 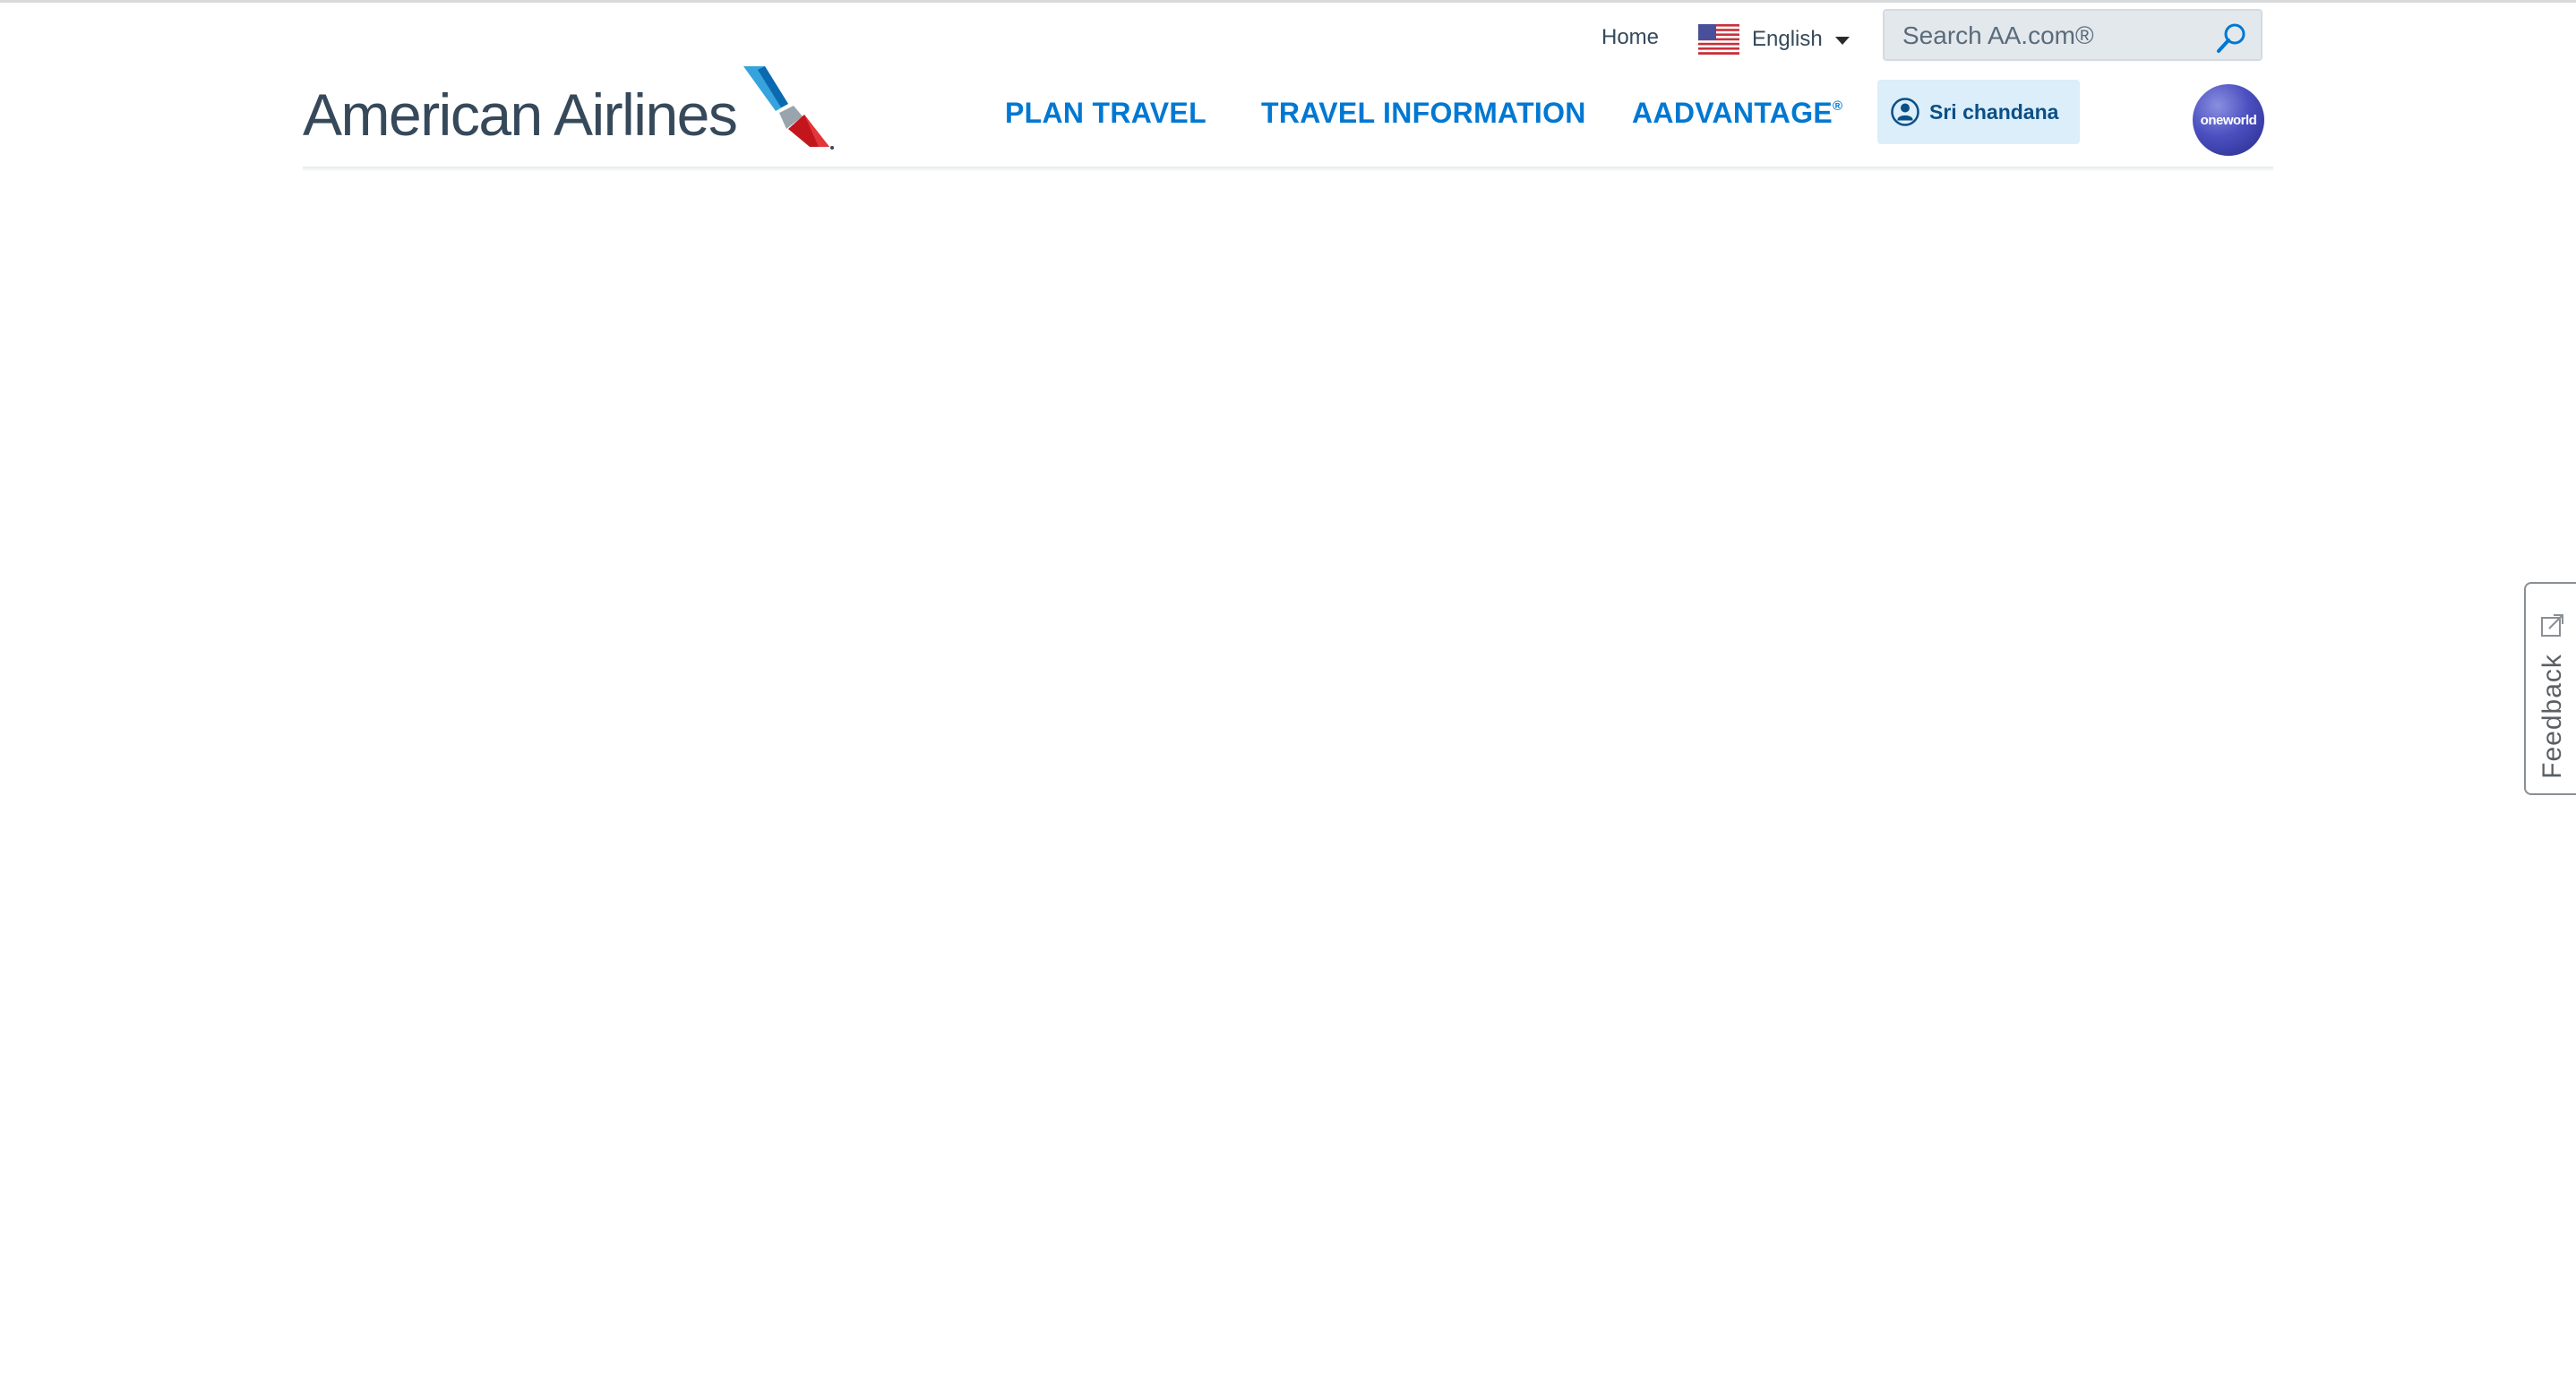 I want to click on user-account-button: Sri chandana, so click(x=1978, y=112).